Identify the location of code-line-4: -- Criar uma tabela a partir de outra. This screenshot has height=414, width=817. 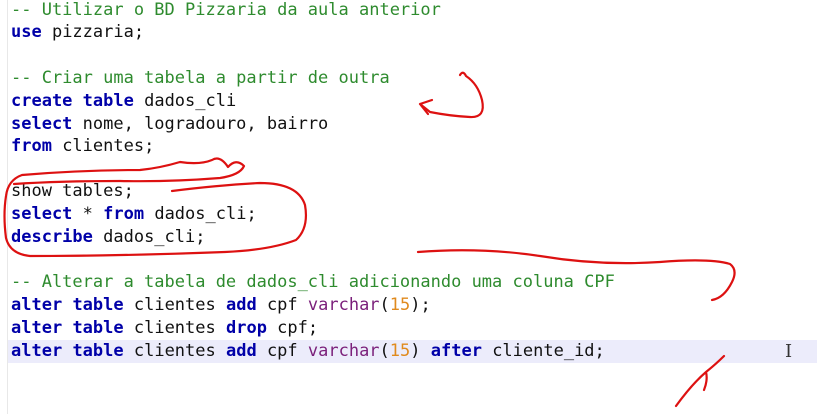
(200, 78).